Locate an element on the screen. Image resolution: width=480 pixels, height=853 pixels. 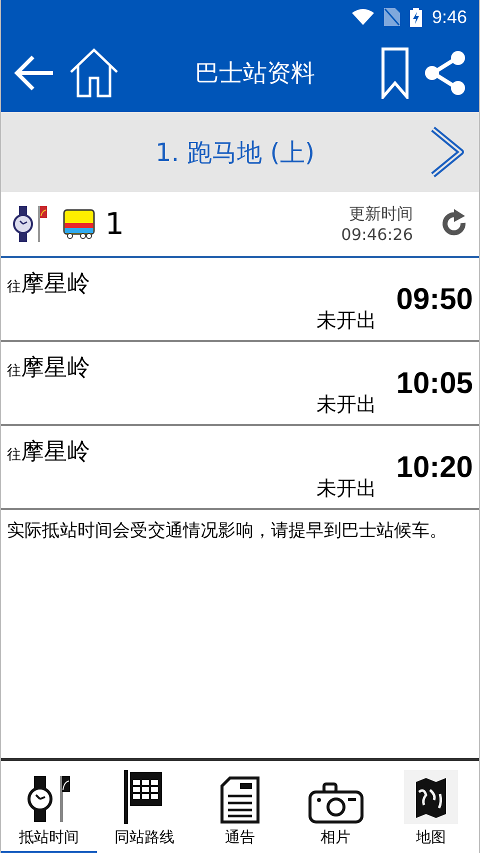
nav-tab: 相片 is located at coordinates (336, 807).